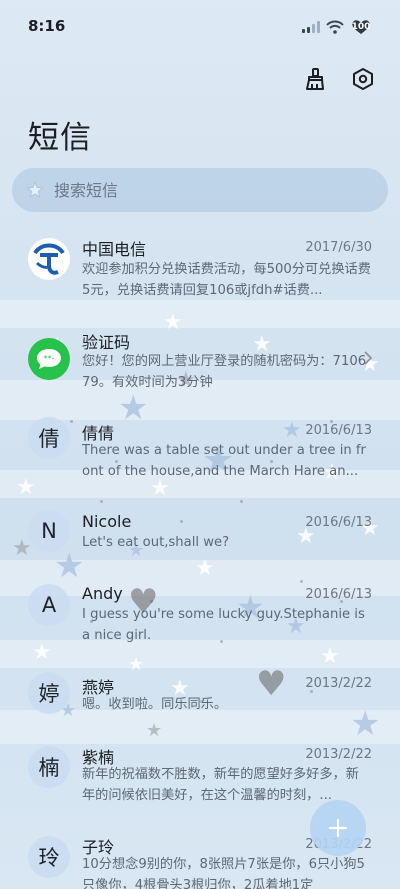 The image size is (400, 889). Describe the element at coordinates (156, 542) in the screenshot. I see `message-preview: Let's eat out,shall we?` at that location.